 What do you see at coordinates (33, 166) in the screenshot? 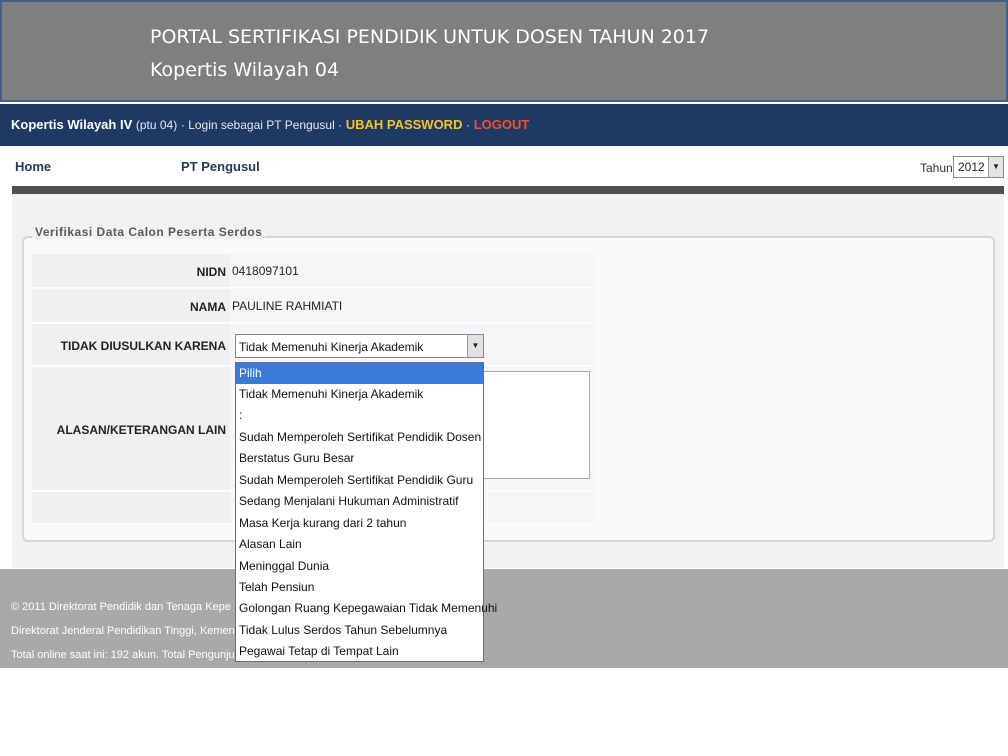
I see `menu-home: Home` at bounding box center [33, 166].